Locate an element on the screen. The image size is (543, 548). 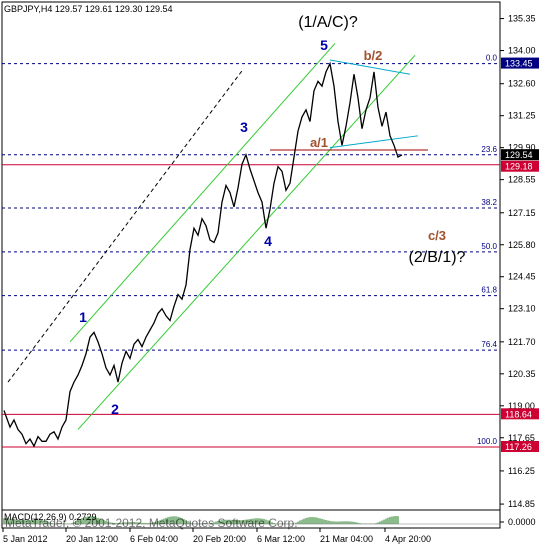
price-box-label: 129.18 is located at coordinates (519, 167).